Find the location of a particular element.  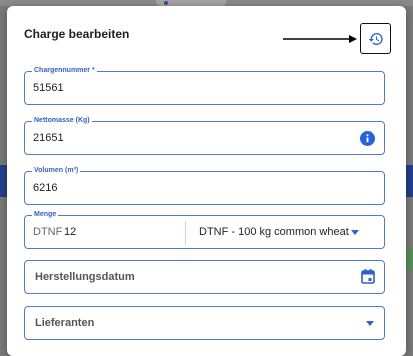

volume-field: Volumen (m³) 6216 is located at coordinates (204, 185).